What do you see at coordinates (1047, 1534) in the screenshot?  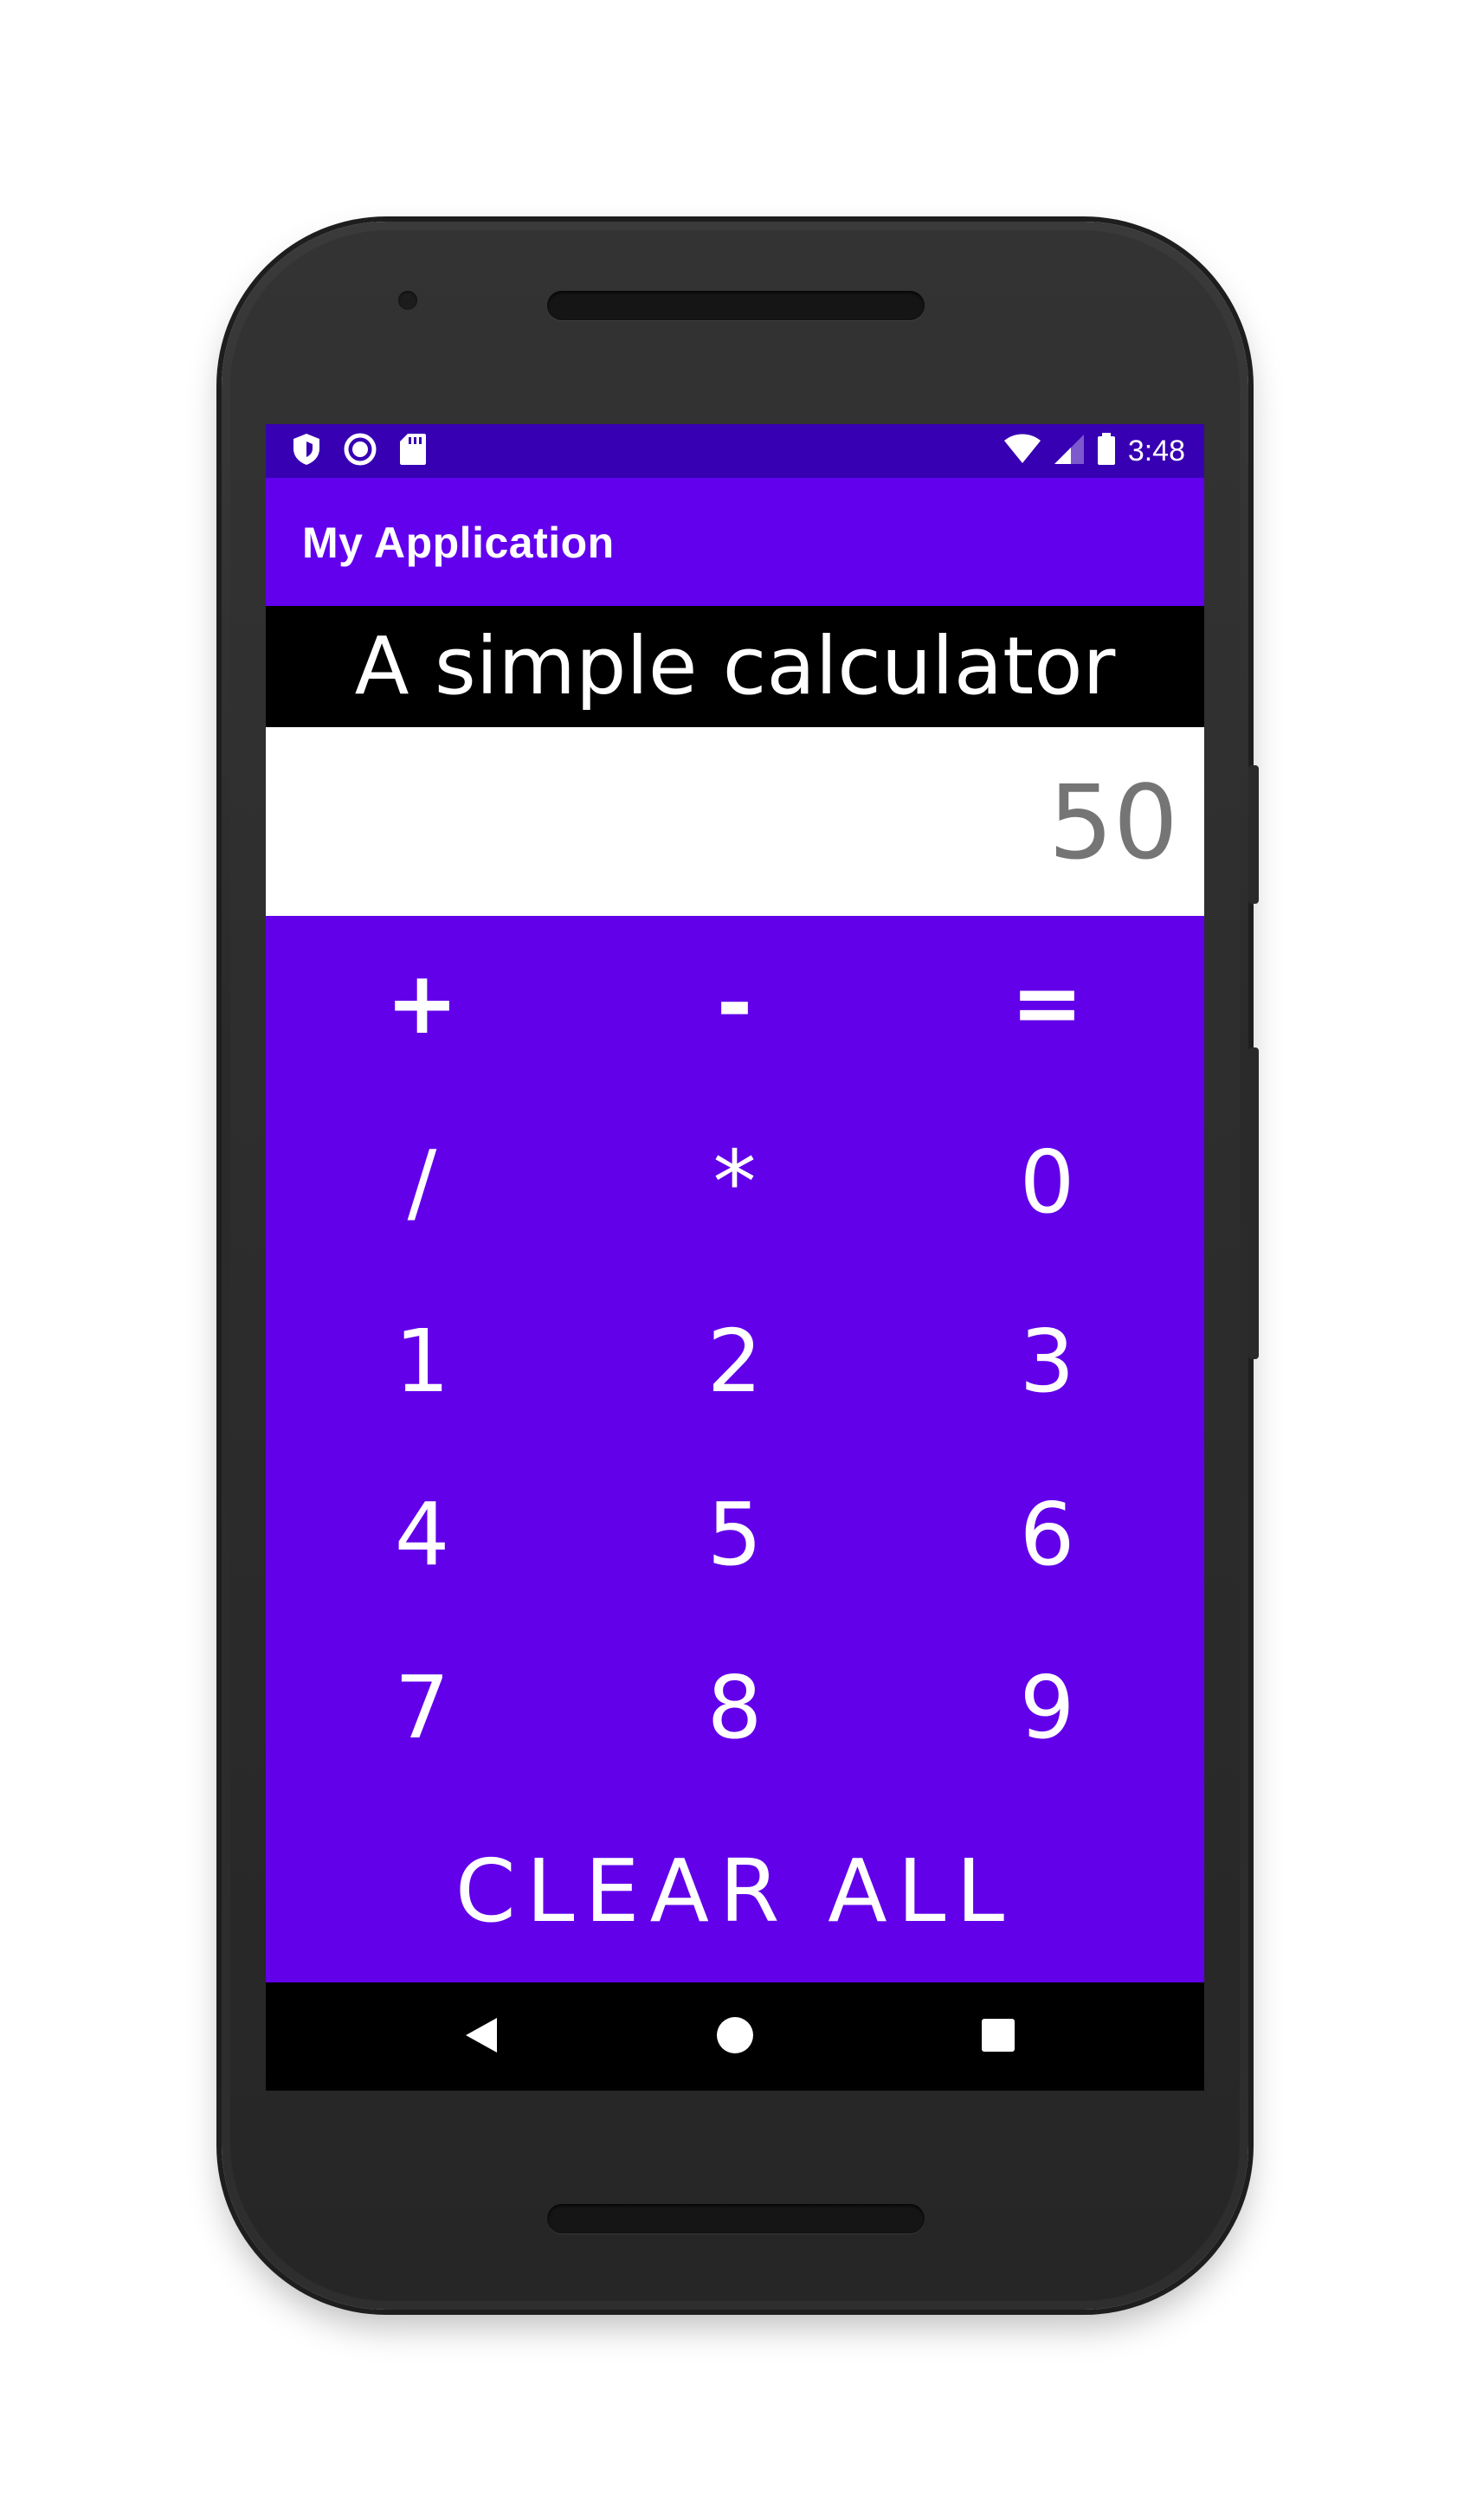 I see `digit-6-button: 6` at bounding box center [1047, 1534].